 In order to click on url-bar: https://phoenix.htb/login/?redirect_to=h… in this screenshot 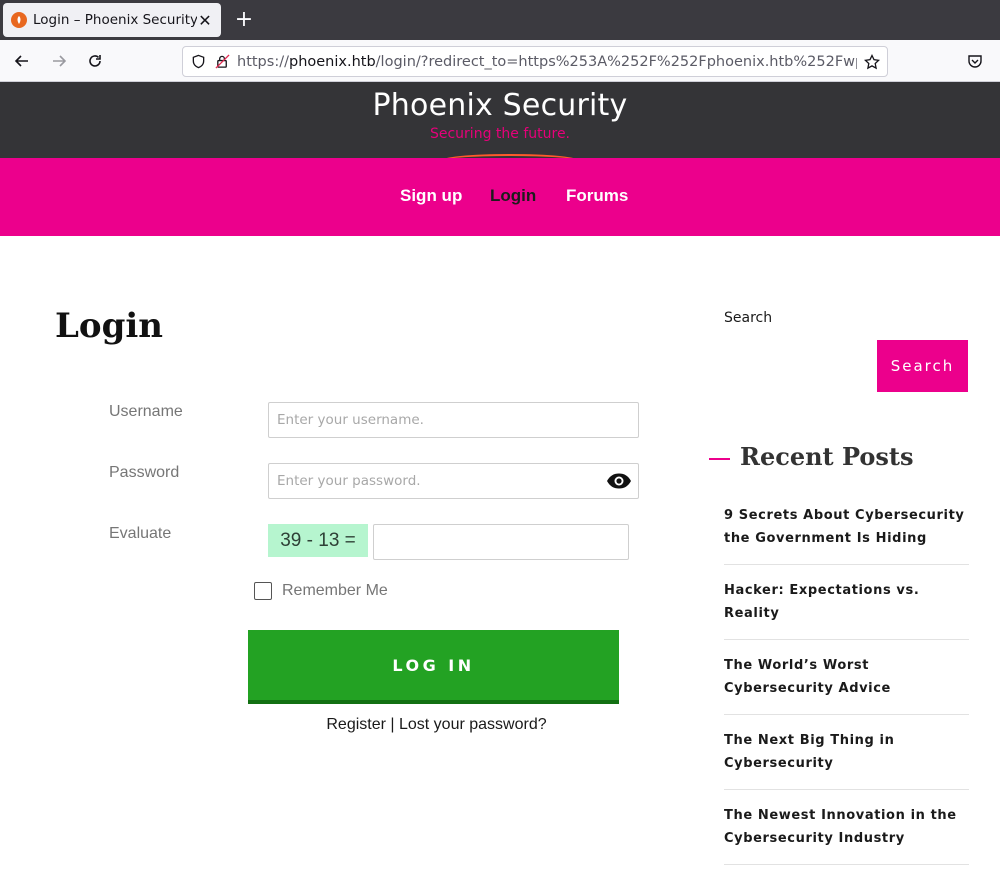, I will do `click(535, 61)`.